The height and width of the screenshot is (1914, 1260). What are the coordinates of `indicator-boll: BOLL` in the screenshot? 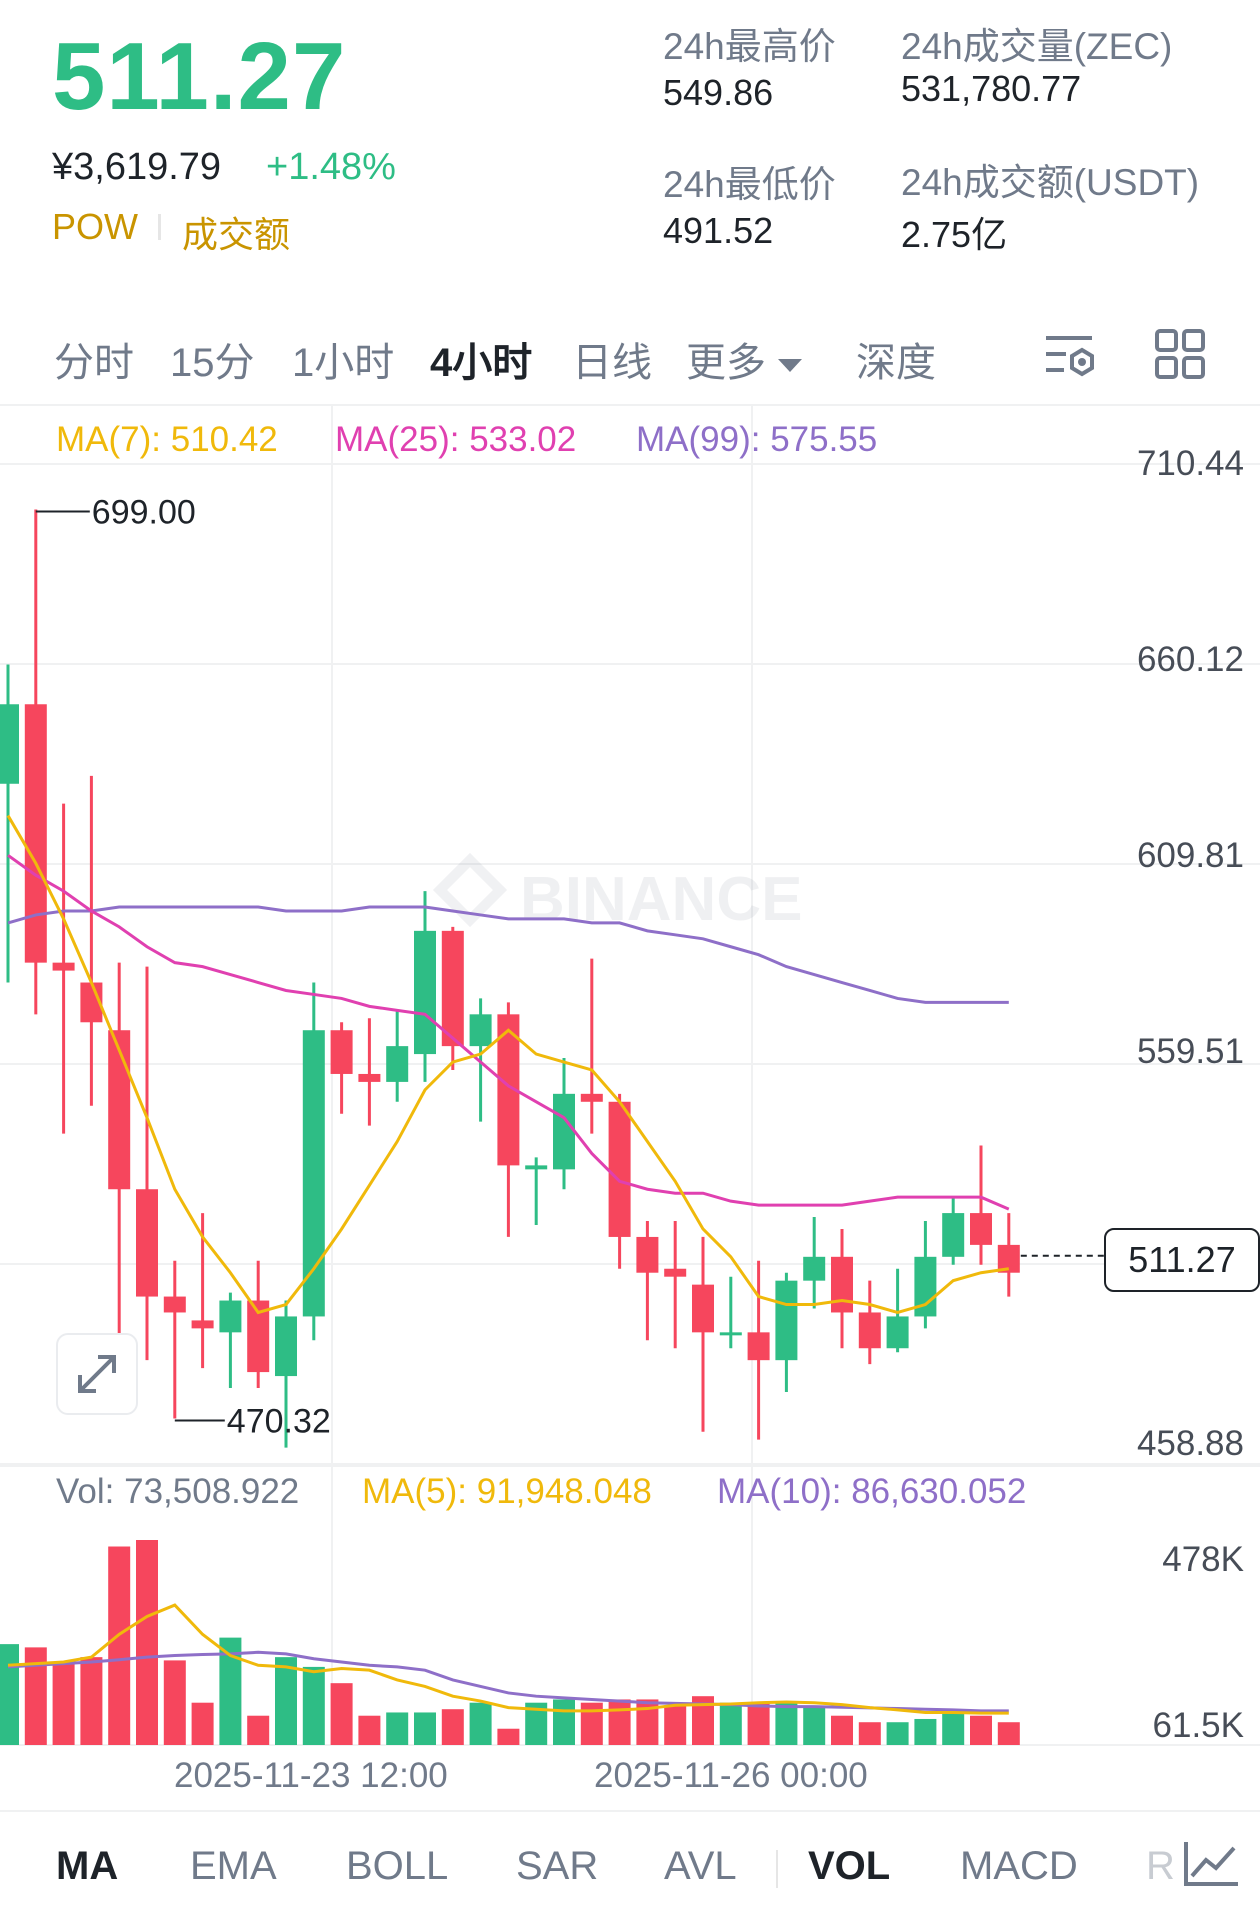 It's located at (397, 1866).